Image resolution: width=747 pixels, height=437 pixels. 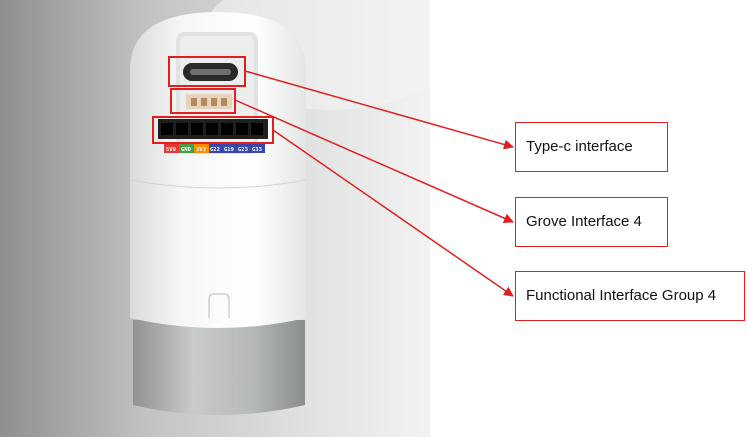 I want to click on pin-label-gnd: GND, so click(x=186, y=150).